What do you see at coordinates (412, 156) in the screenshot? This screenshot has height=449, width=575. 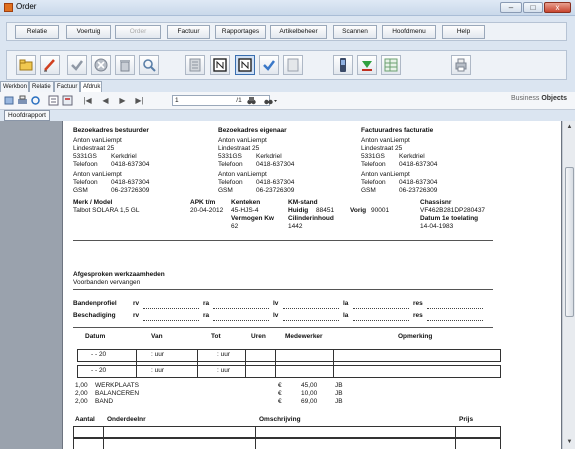 I see `factuur-city: Kerkdriel` at bounding box center [412, 156].